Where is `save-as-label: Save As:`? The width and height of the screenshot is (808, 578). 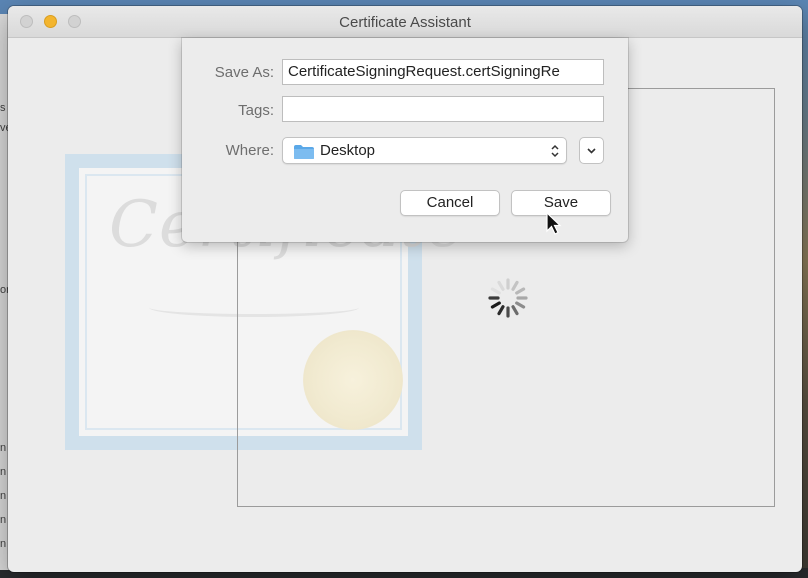 save-as-label: Save As: is located at coordinates (244, 72).